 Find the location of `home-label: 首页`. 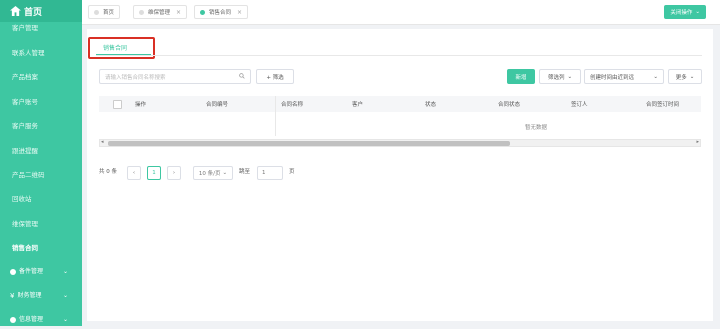

home-label: 首页 is located at coordinates (33, 12).